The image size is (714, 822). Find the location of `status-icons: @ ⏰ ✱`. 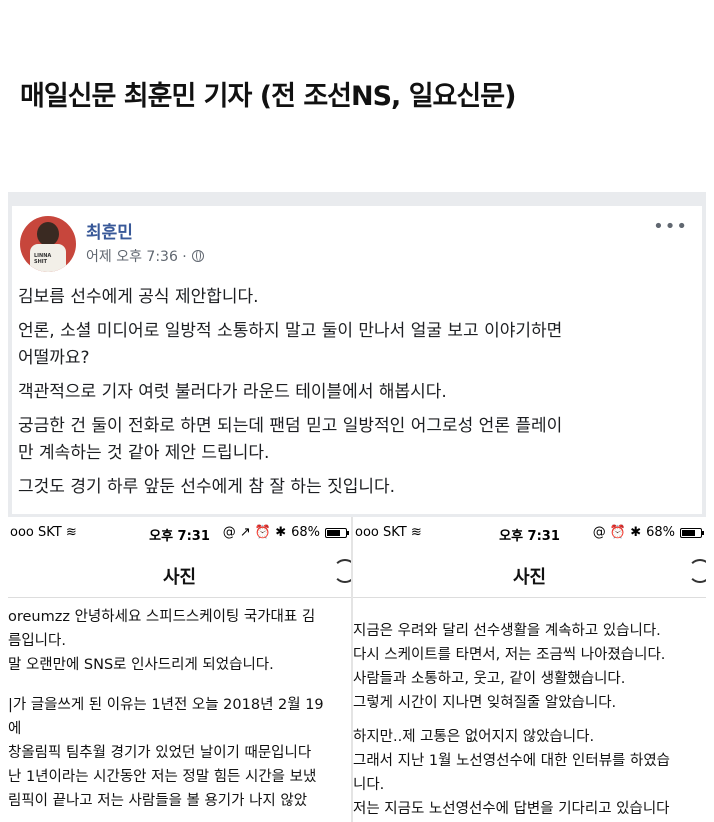

status-icons: @ ⏰ ✱ is located at coordinates (617, 532).